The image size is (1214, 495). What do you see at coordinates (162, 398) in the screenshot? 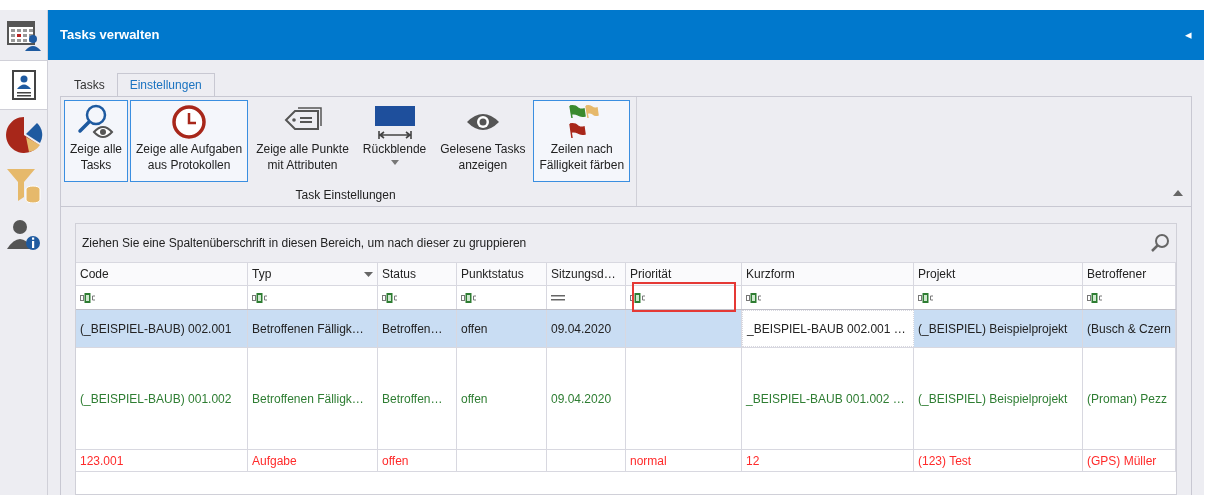
I see `table-cell: (_BEISPIEL-BAUB) 001.002` at bounding box center [162, 398].